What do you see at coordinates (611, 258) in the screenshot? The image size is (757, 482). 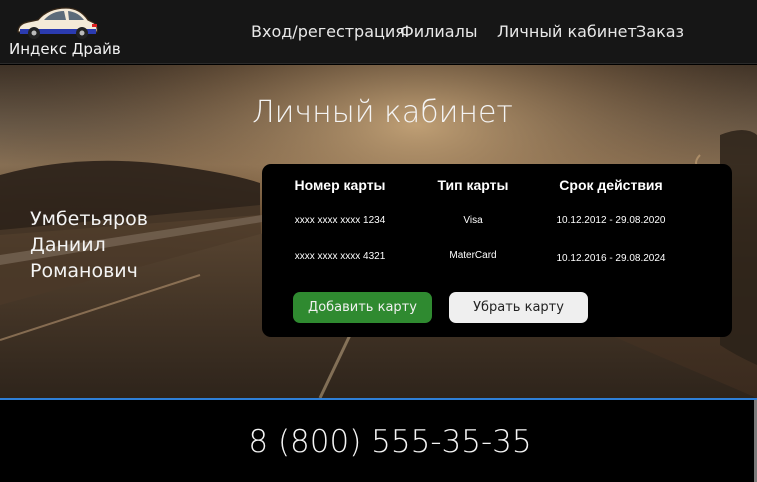 I see `card-row-2-validity: 10.12.2016 - 29.08.2024` at bounding box center [611, 258].